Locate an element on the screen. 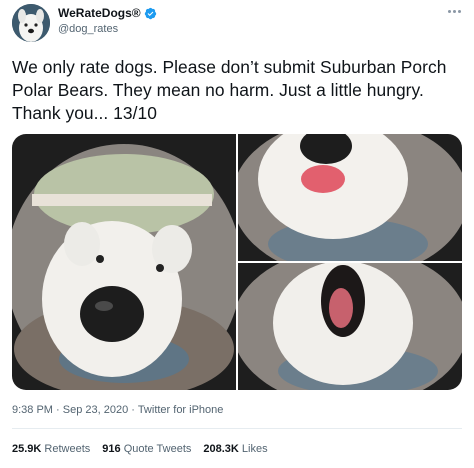 The height and width of the screenshot is (468, 474). quote-tweets-count: 916 is located at coordinates (111, 449).